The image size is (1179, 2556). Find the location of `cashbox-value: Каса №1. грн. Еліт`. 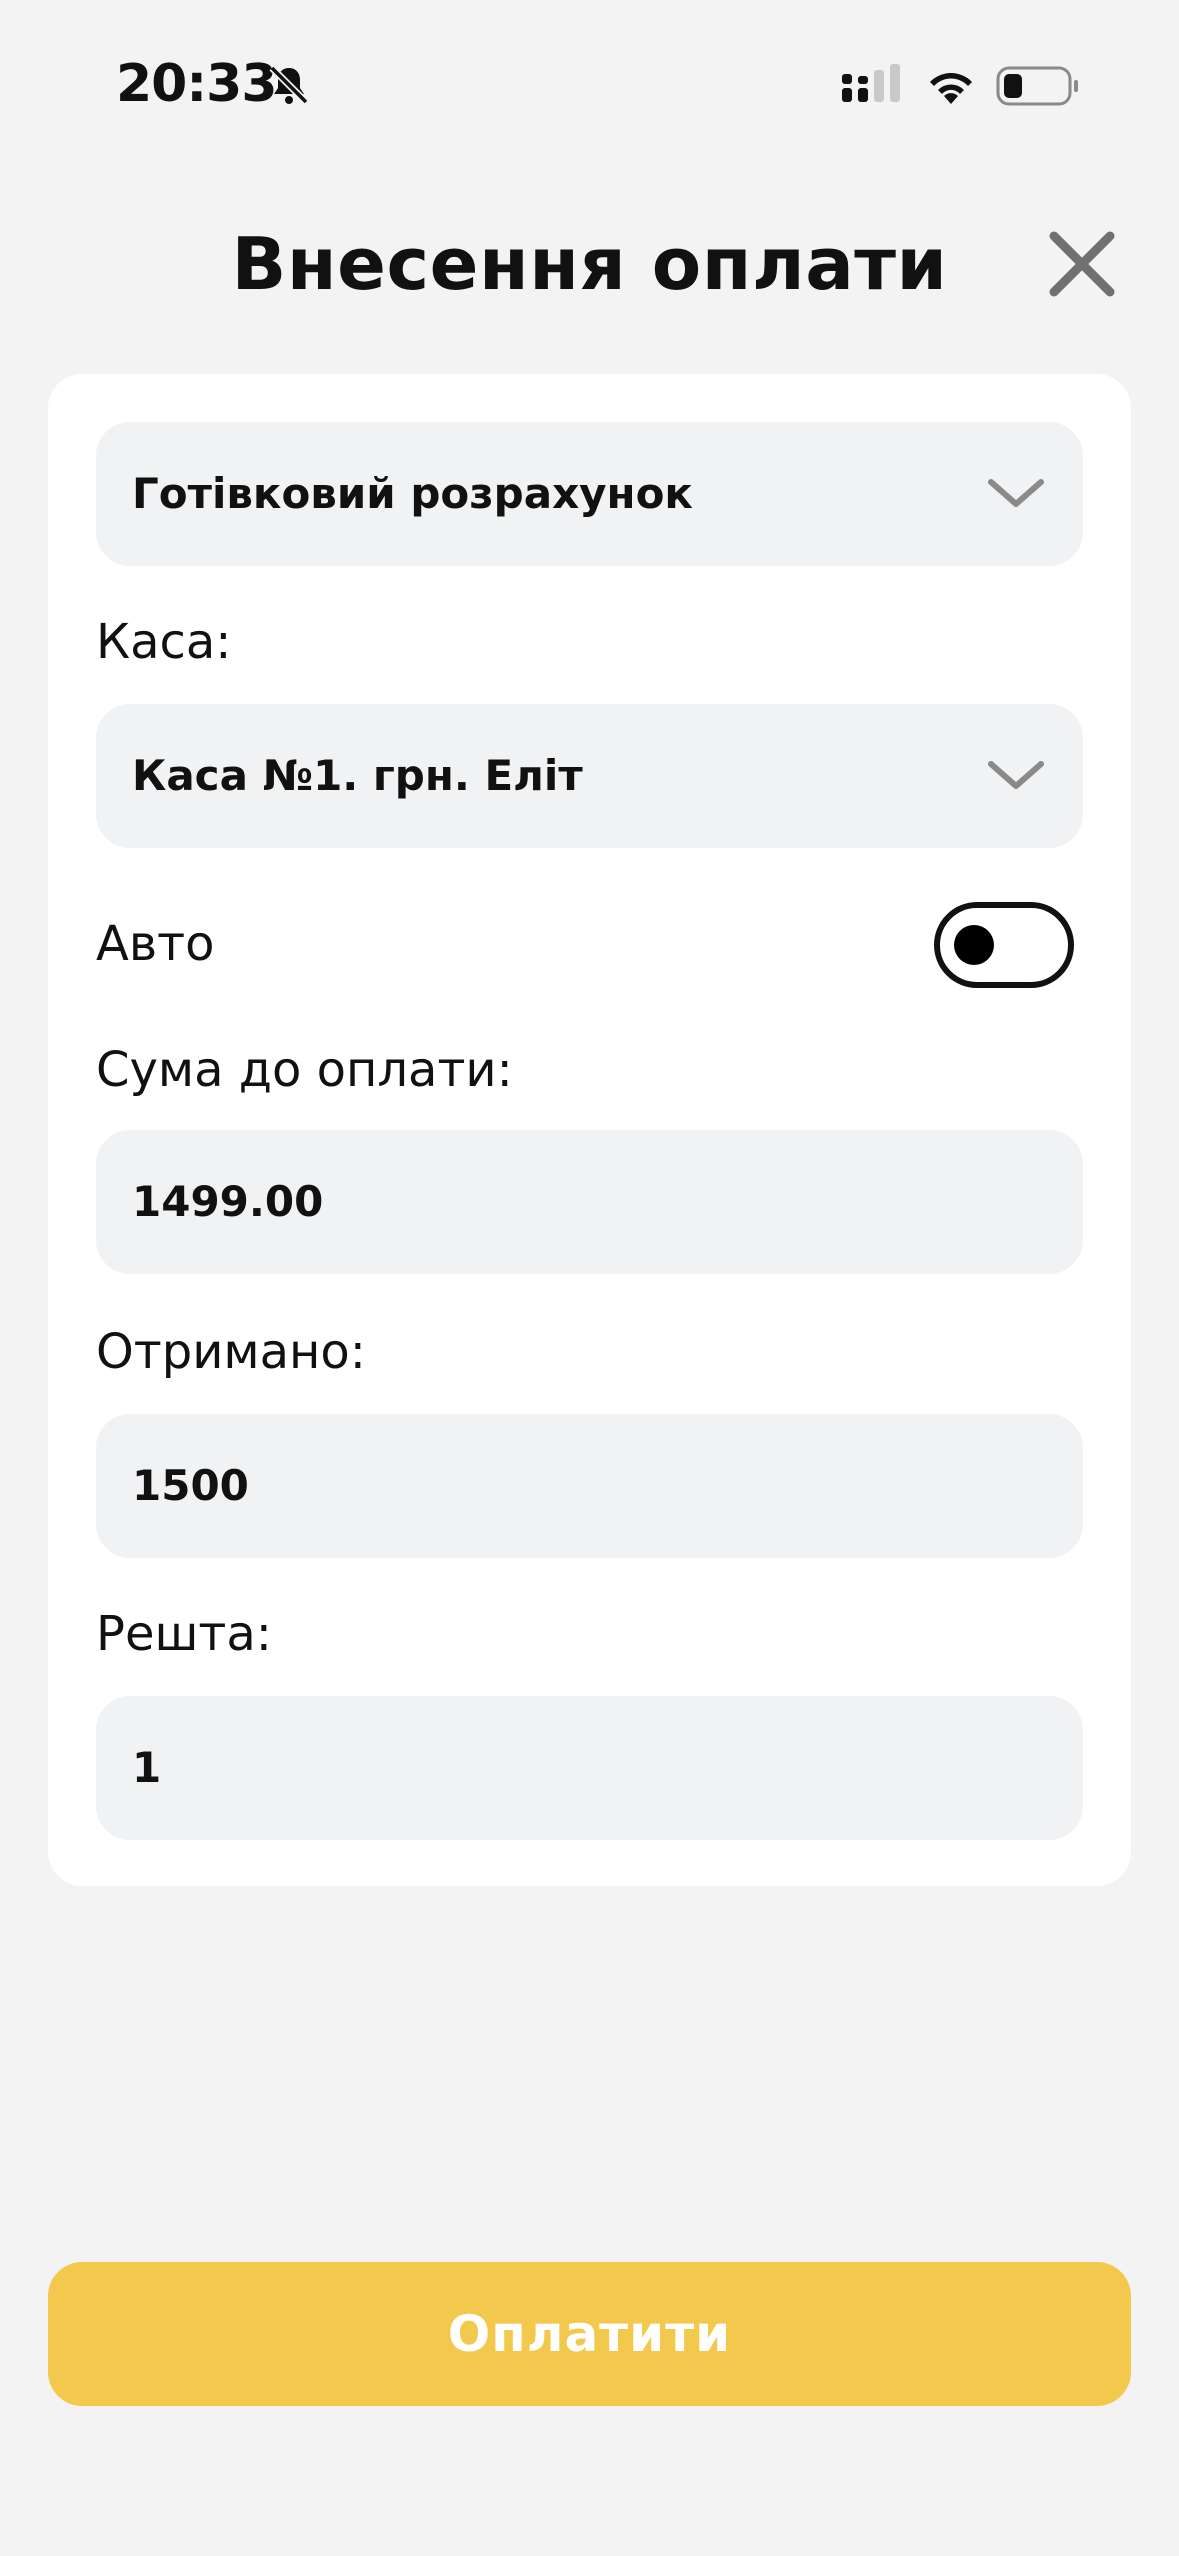

cashbox-value: Каса №1. грн. Еліт is located at coordinates (357, 775).